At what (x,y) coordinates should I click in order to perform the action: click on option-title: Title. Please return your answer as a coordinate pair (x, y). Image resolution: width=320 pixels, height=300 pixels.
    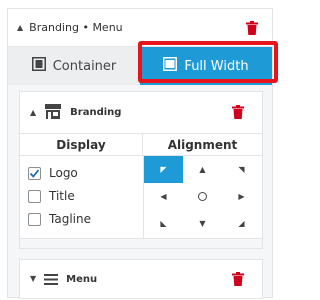
    Looking at the image, I should click on (51, 196).